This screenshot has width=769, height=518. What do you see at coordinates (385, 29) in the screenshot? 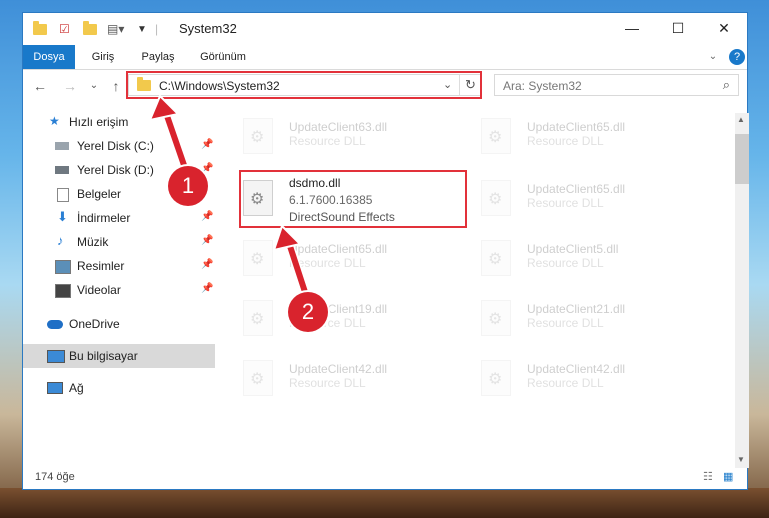
I see `title-bar: ☑ ▤▾ ▼ | System32 — ☐ ✕` at bounding box center [385, 29].